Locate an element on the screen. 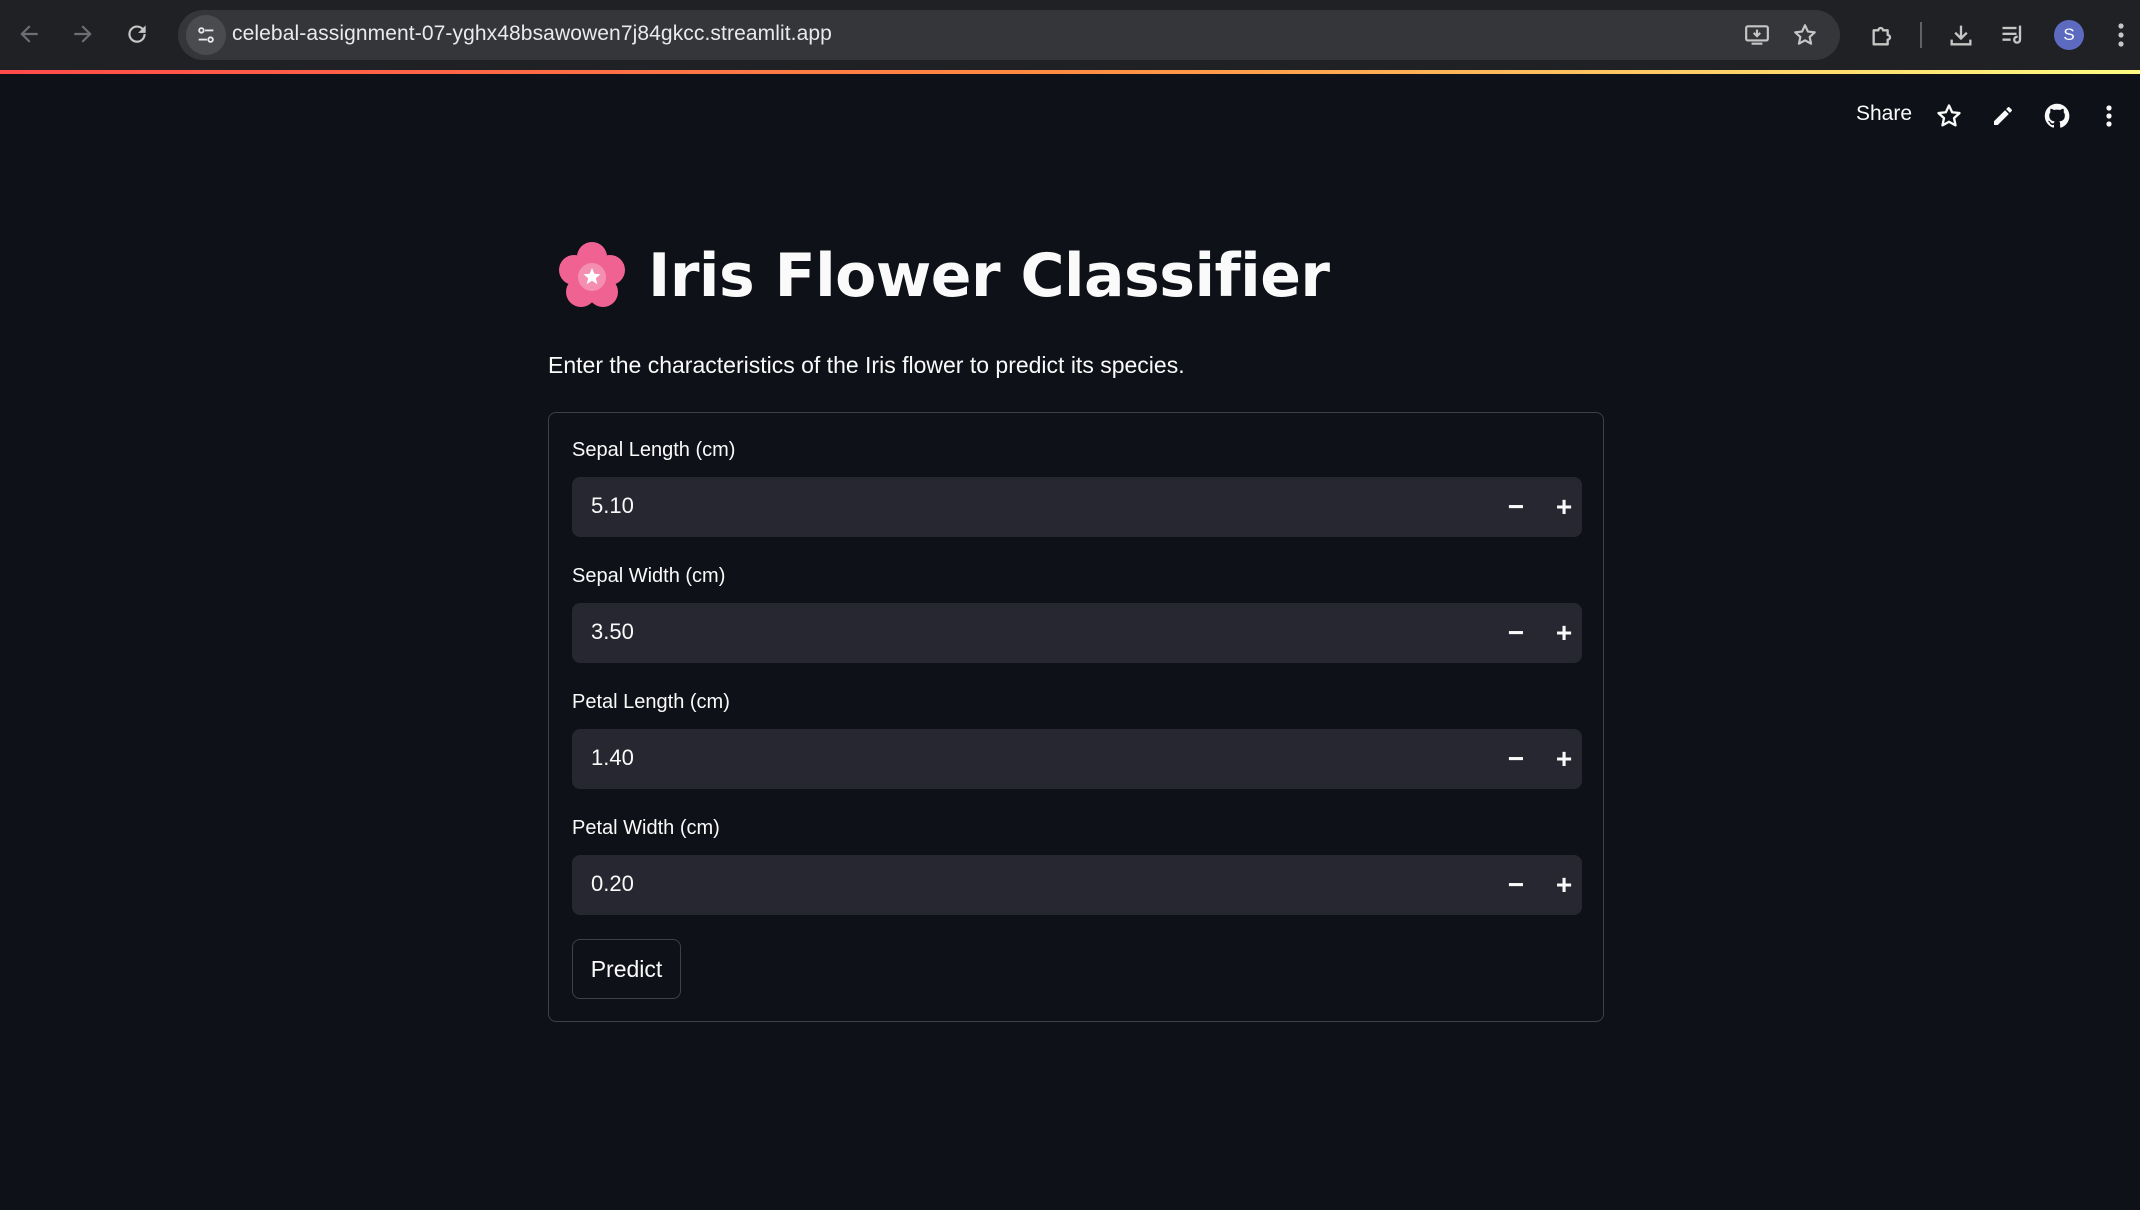 Image resolution: width=2140 pixels, height=1210 pixels. sepal-length-increment-button: + is located at coordinates (1564, 507).